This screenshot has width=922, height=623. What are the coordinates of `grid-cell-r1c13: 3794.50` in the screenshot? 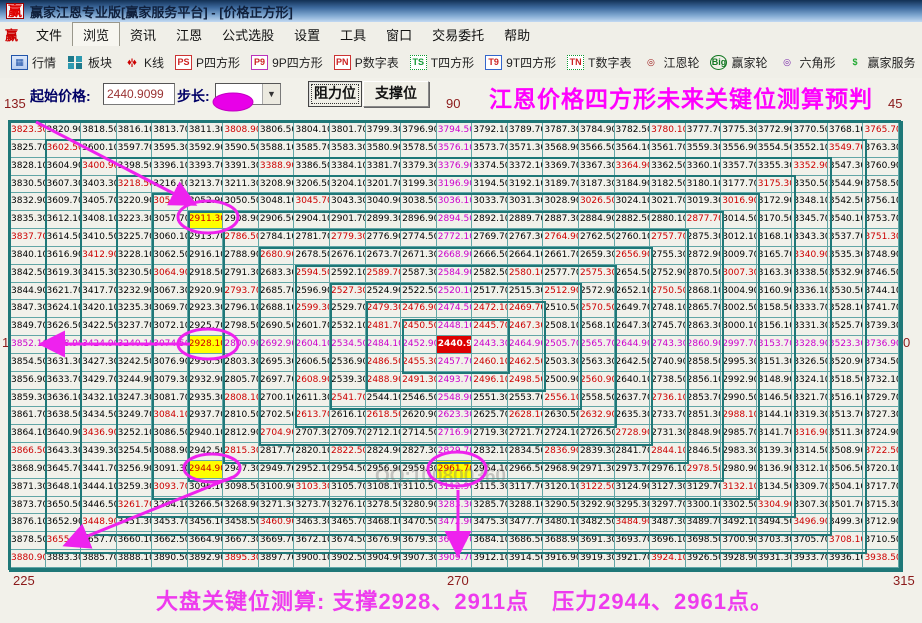 It's located at (454, 131).